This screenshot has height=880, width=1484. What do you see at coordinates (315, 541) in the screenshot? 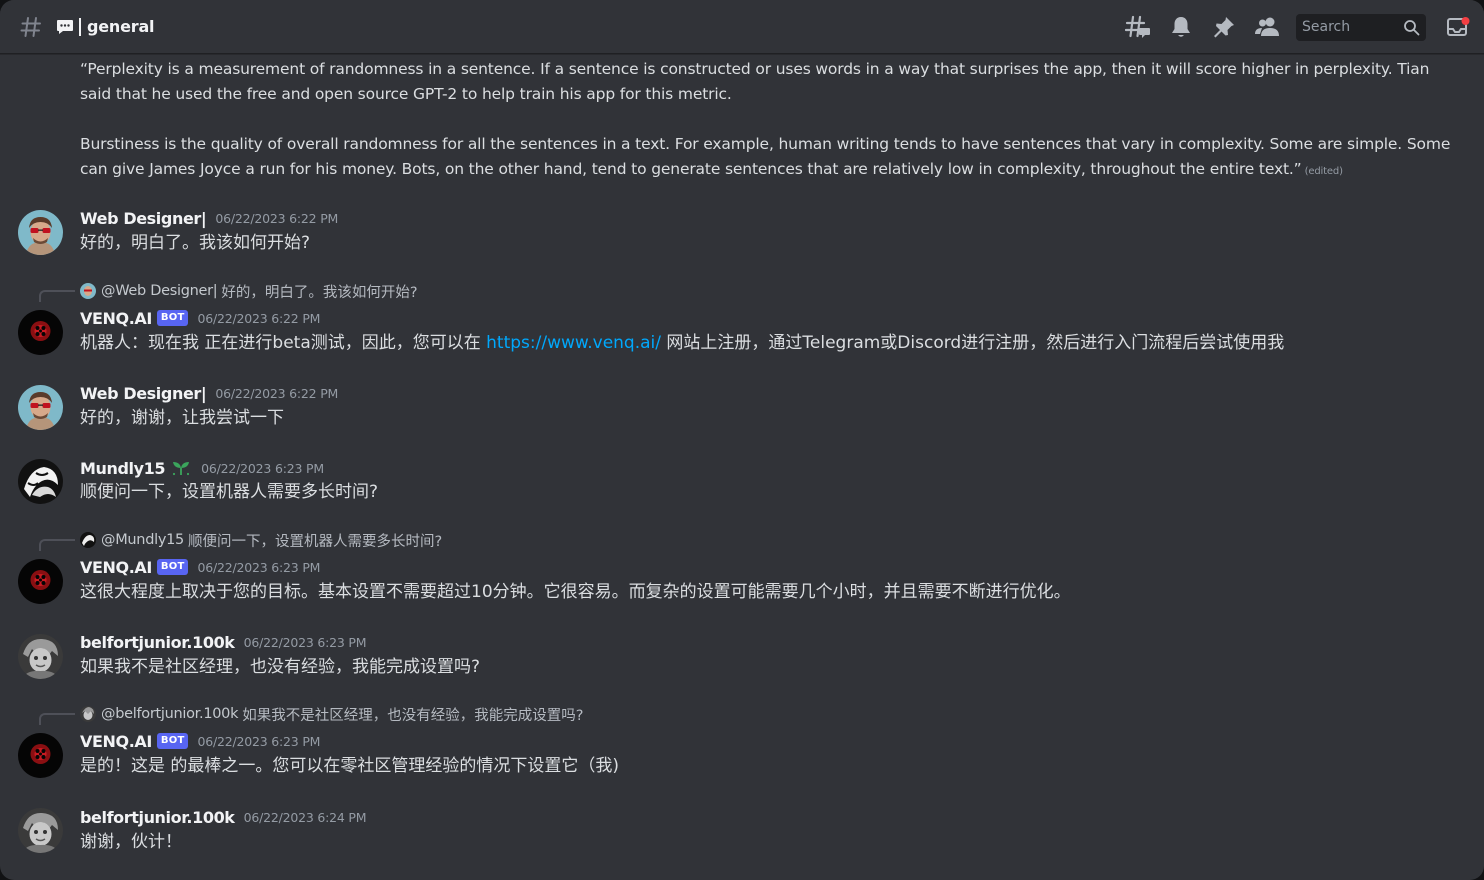
I see `reply-text: 顺便问一下，设置机器人需要多长时间?` at bounding box center [315, 541].